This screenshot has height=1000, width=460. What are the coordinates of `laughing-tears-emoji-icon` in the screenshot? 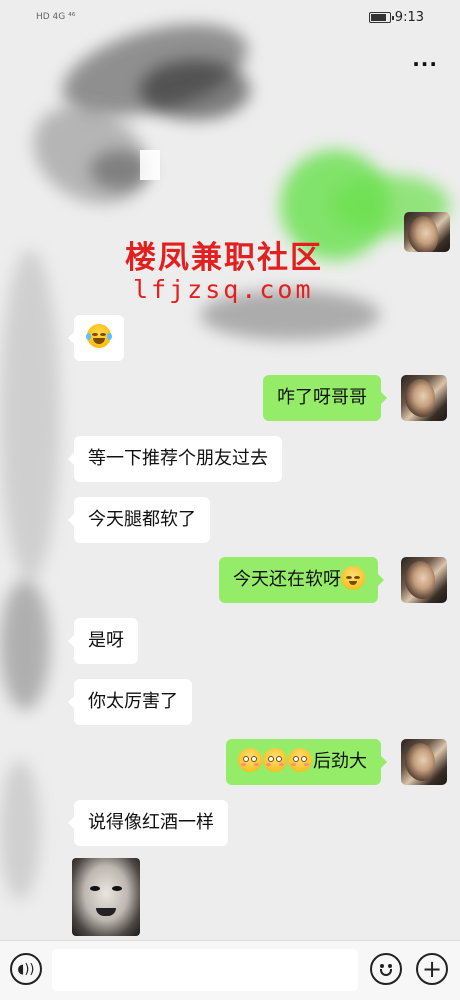 It's located at (99, 336).